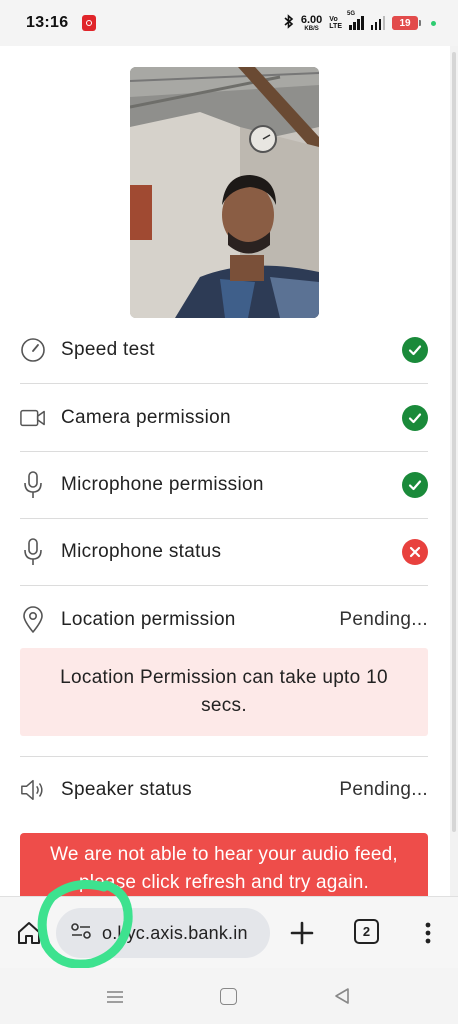 The height and width of the screenshot is (1024, 458). What do you see at coordinates (175, 933) in the screenshot?
I see `url-text: o.kyc.axis.bank.in` at bounding box center [175, 933].